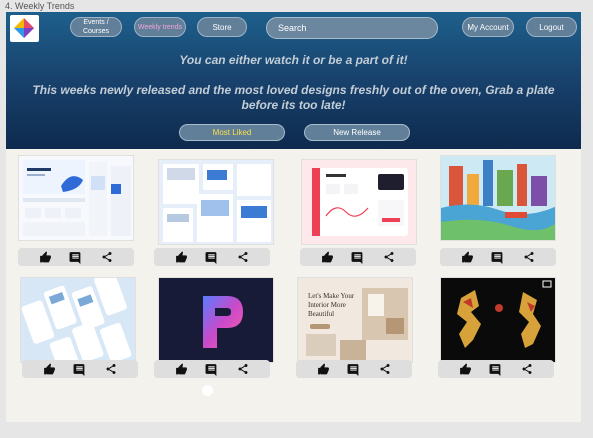 The width and height of the screenshot is (593, 438). What do you see at coordinates (232, 132) in the screenshot?
I see `most-liked-filter-button: Most Liked` at bounding box center [232, 132].